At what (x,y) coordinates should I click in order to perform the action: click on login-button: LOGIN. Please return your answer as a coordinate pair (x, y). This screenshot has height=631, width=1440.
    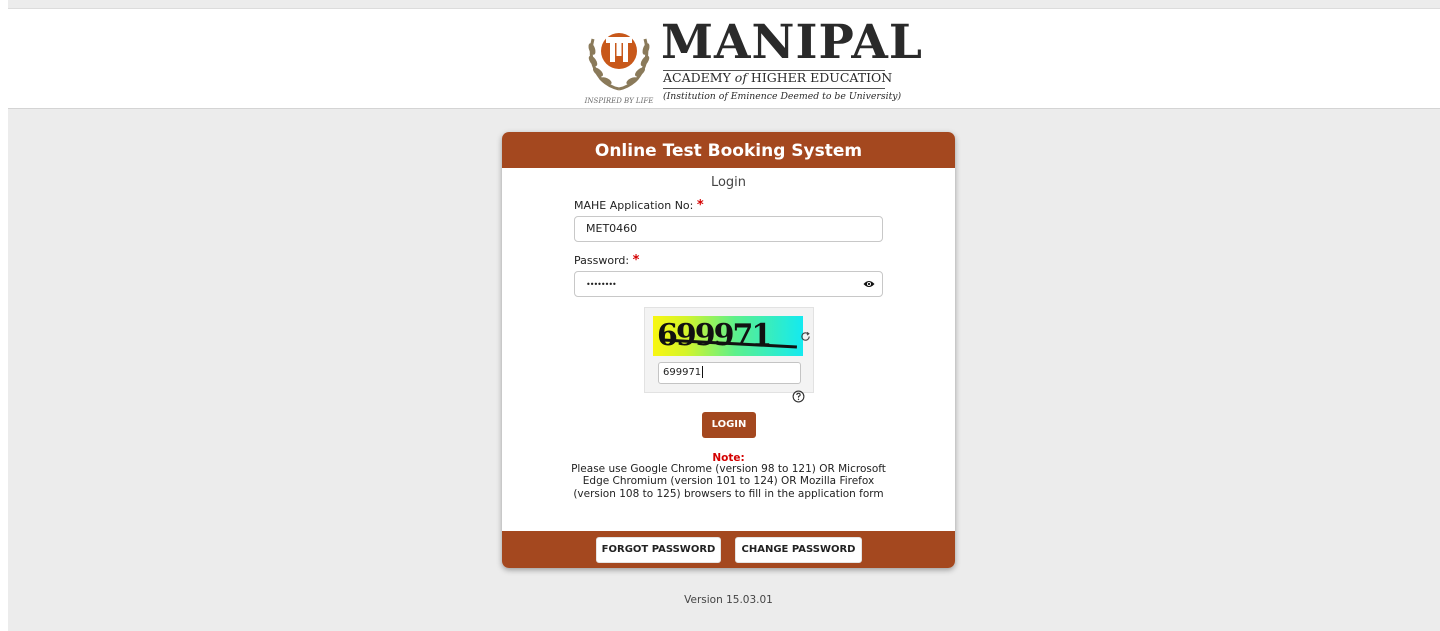
    Looking at the image, I should click on (729, 425).